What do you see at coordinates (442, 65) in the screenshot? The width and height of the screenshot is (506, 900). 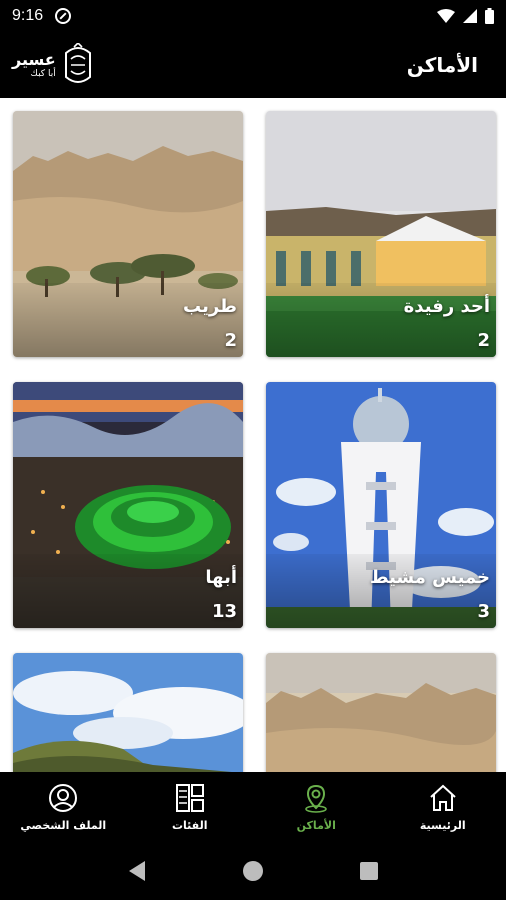 I see `page-title: الأماكن` at bounding box center [442, 65].